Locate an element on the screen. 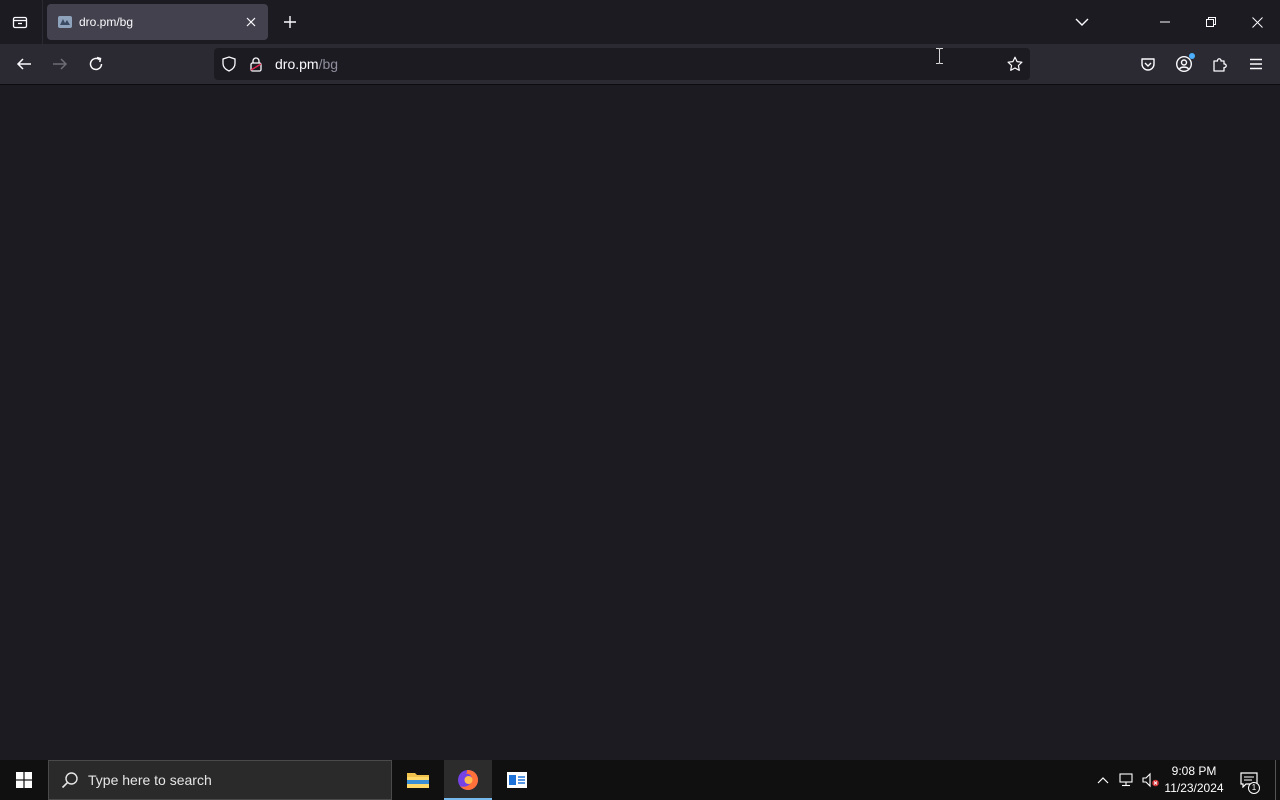  search-icon is located at coordinates (70, 780).